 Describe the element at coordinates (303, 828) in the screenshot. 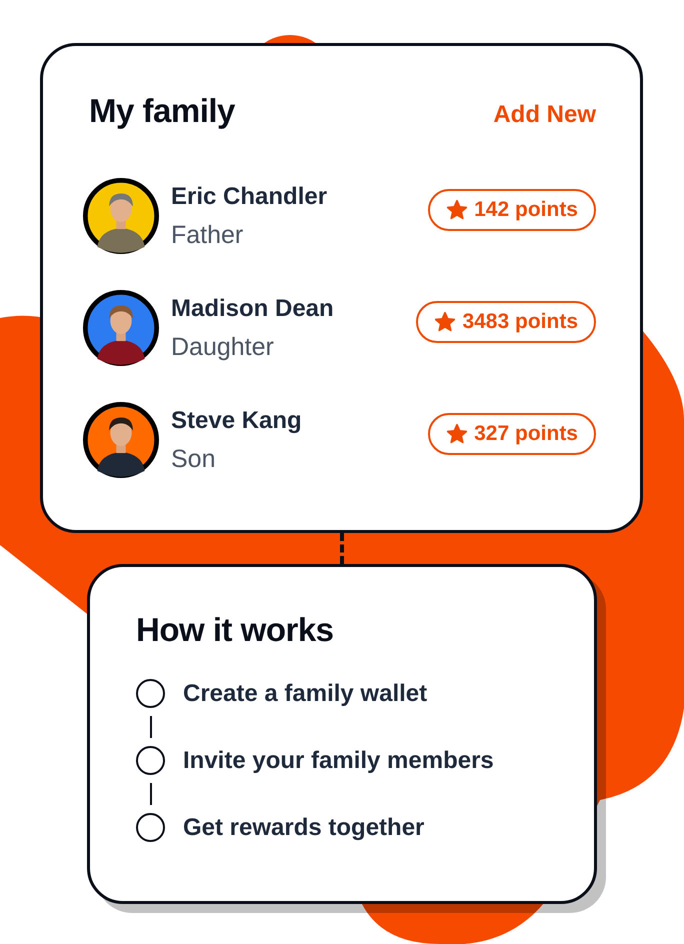

I see `step-label: Get rewards together` at that location.